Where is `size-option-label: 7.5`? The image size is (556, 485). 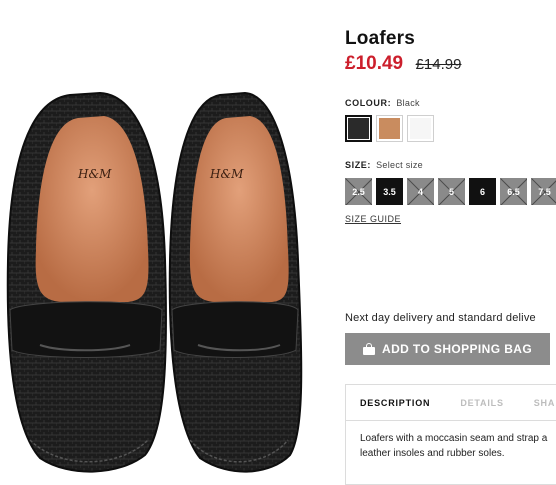
size-option-label: 7.5 is located at coordinates (544, 191).